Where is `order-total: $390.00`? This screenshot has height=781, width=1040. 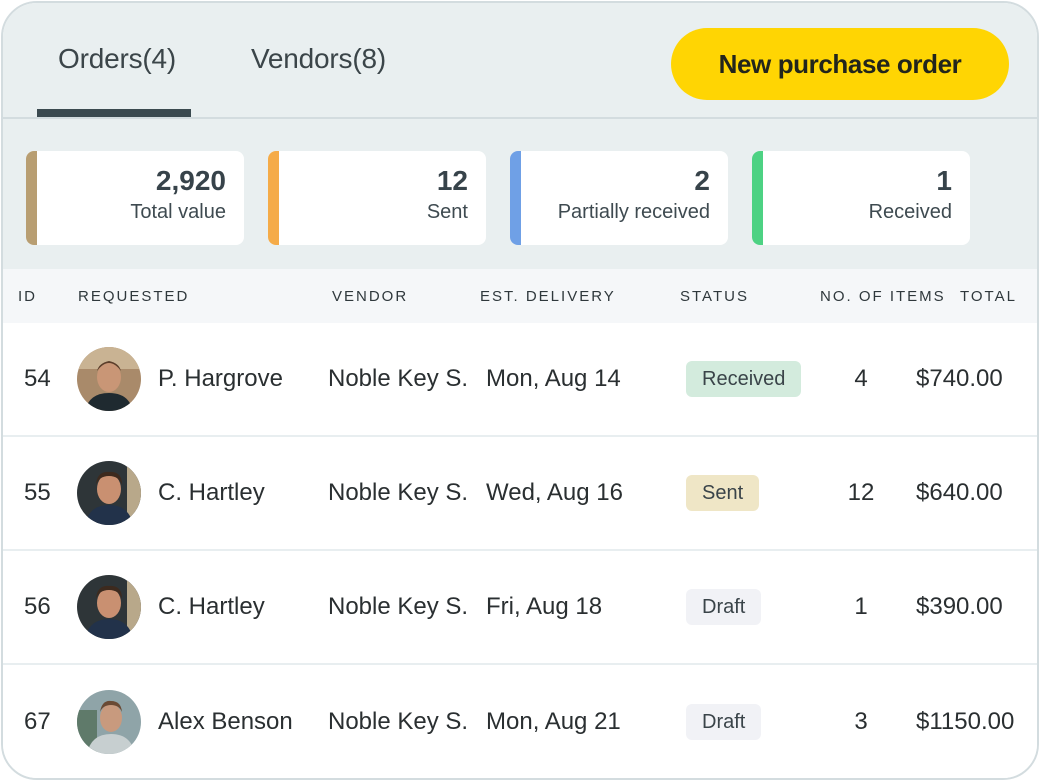 order-total: $390.00 is located at coordinates (959, 606).